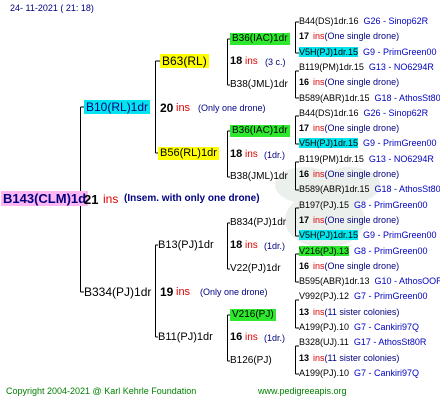  Describe the element at coordinates (391, 296) in the screenshot. I see `gen4-origin-code: G7 - PrimGreen00` at that location.